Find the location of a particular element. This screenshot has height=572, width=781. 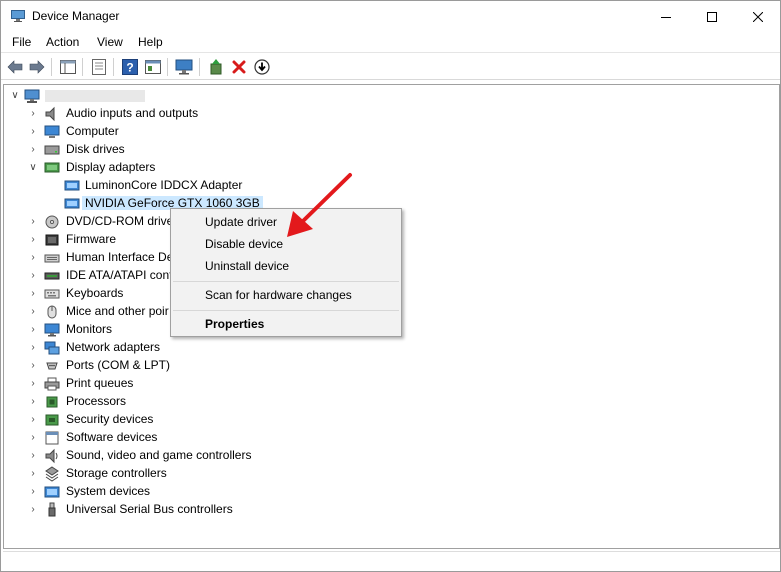

tree-label: Mice and other poir is located at coordinates (117, 311).